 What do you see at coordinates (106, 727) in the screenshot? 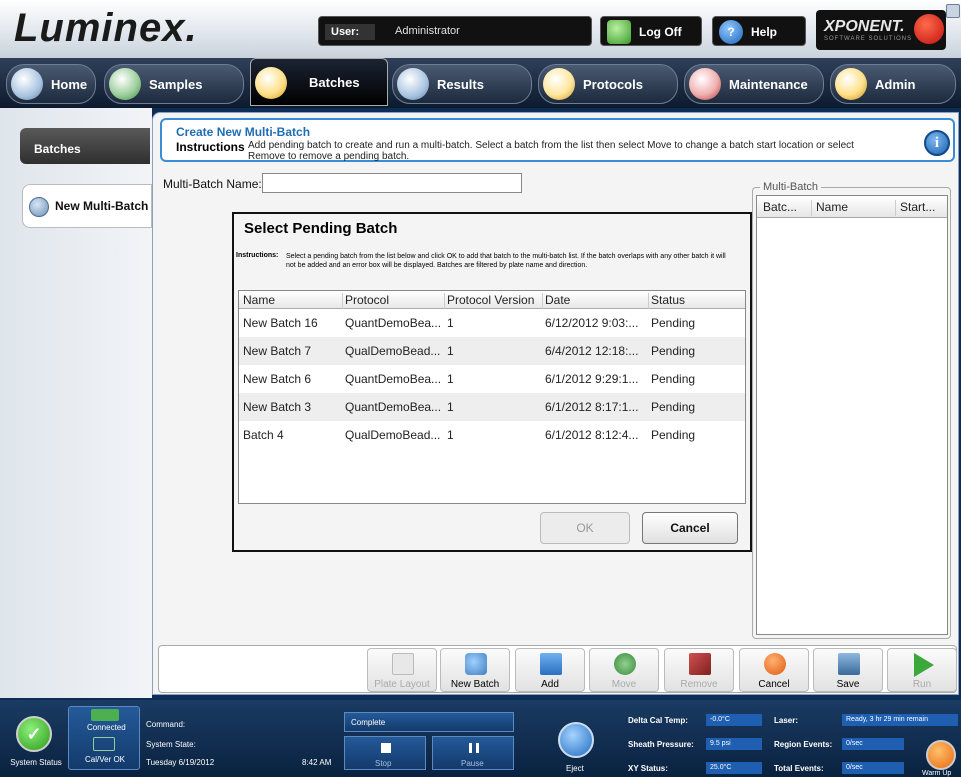
I see `connected-label: Connected` at bounding box center [106, 727].